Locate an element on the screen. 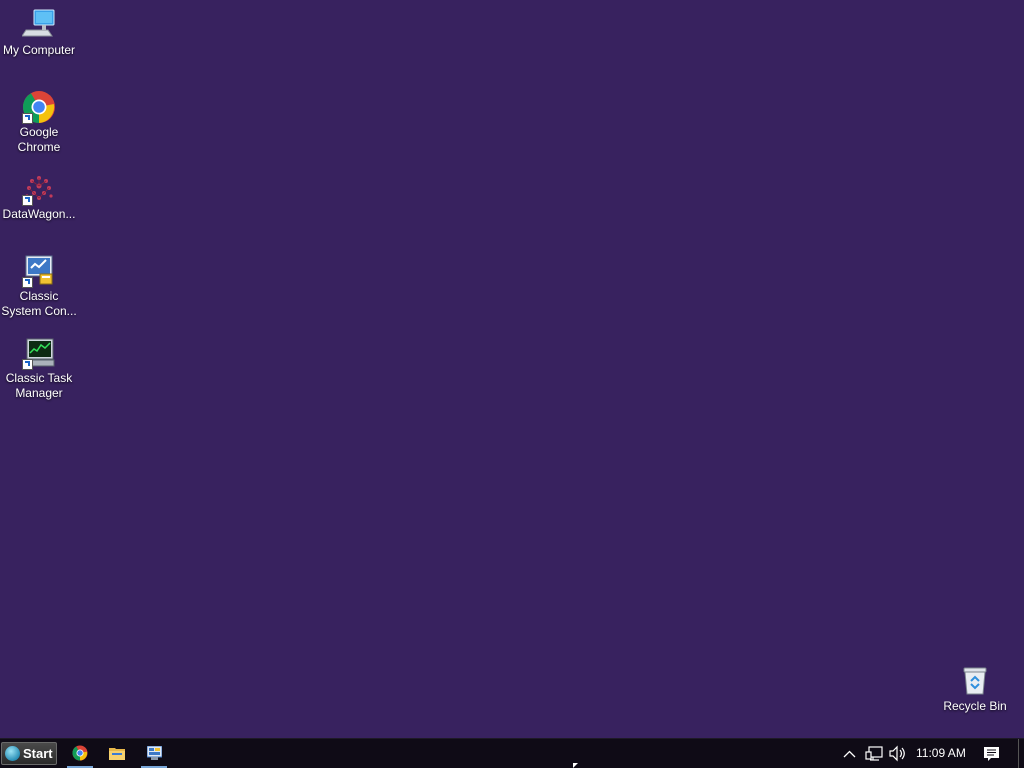 The width and height of the screenshot is (1024, 779). start-orb-icon is located at coordinates (12, 753).